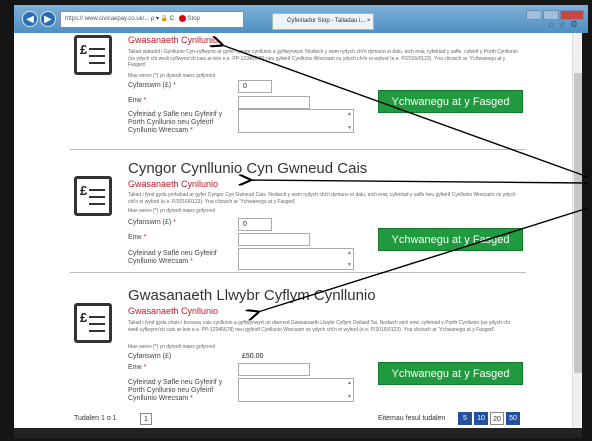 The image size is (592, 441). I want to click on browser-tab: Cyfeiriadur Siop - Taliadau i... ×, so click(323, 21).